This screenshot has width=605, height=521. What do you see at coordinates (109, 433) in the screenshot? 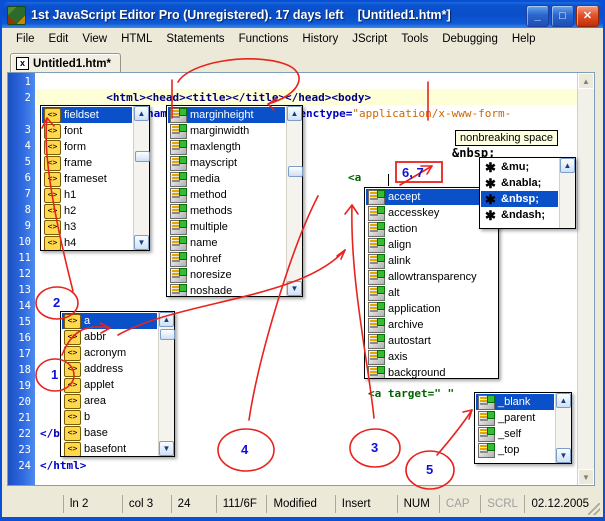
I see `list-item: <> base` at bounding box center [109, 433].